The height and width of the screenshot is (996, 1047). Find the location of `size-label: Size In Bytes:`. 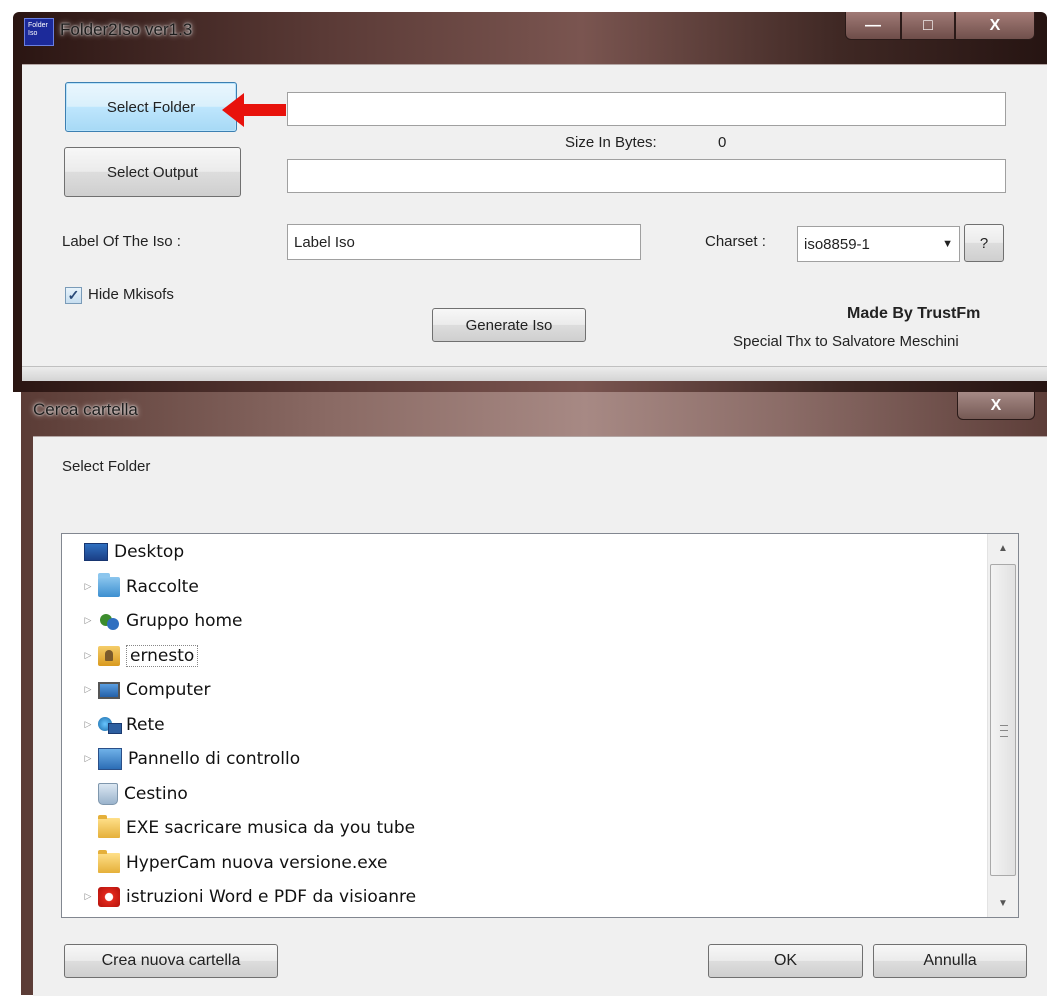

size-label: Size In Bytes: is located at coordinates (611, 142).